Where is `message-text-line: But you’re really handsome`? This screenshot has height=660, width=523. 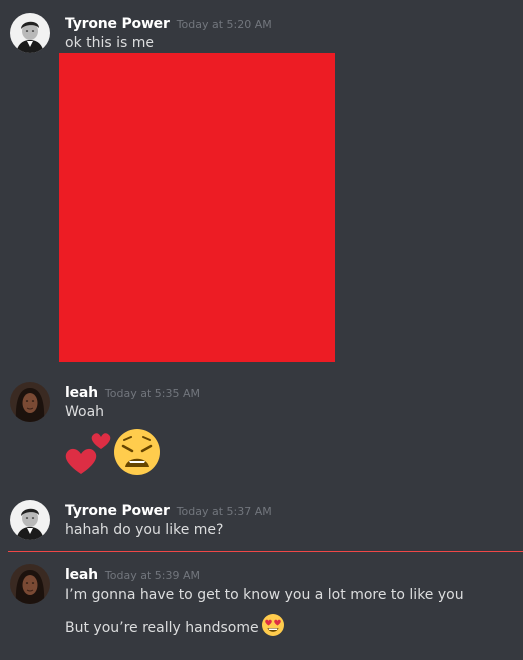 message-text-line: But you’re really handsome is located at coordinates (175, 627).